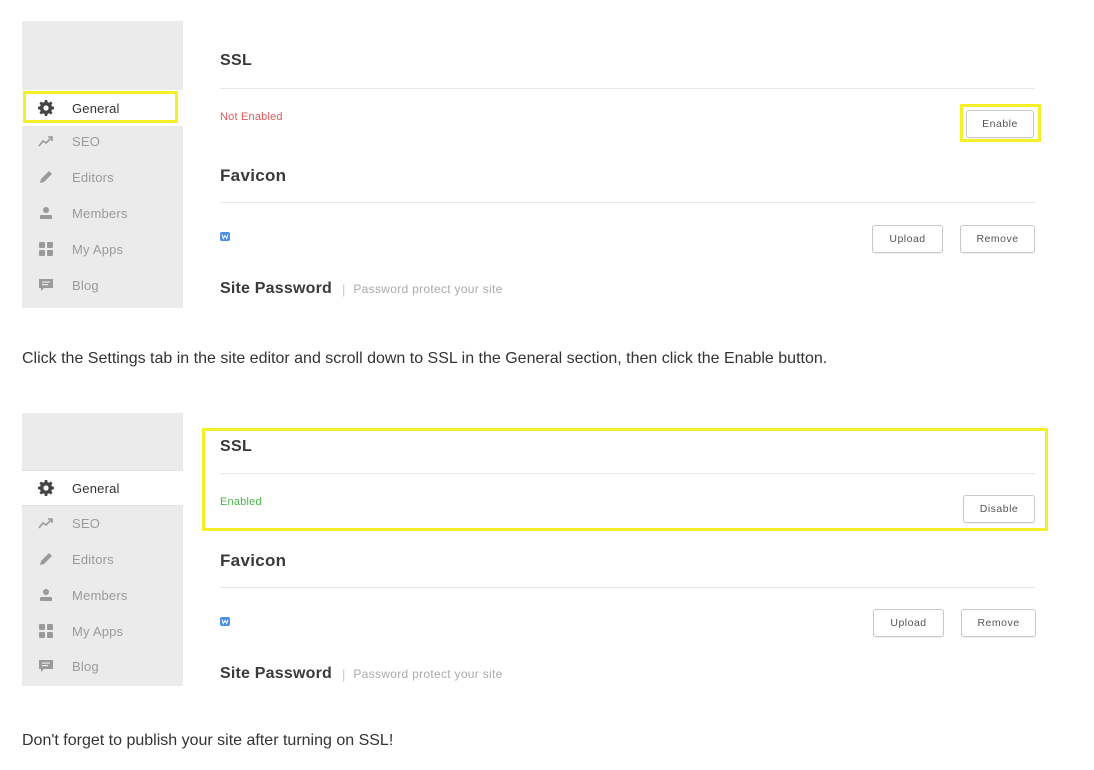  What do you see at coordinates (625, 479) in the screenshot?
I see `highlight-ssl-section` at bounding box center [625, 479].